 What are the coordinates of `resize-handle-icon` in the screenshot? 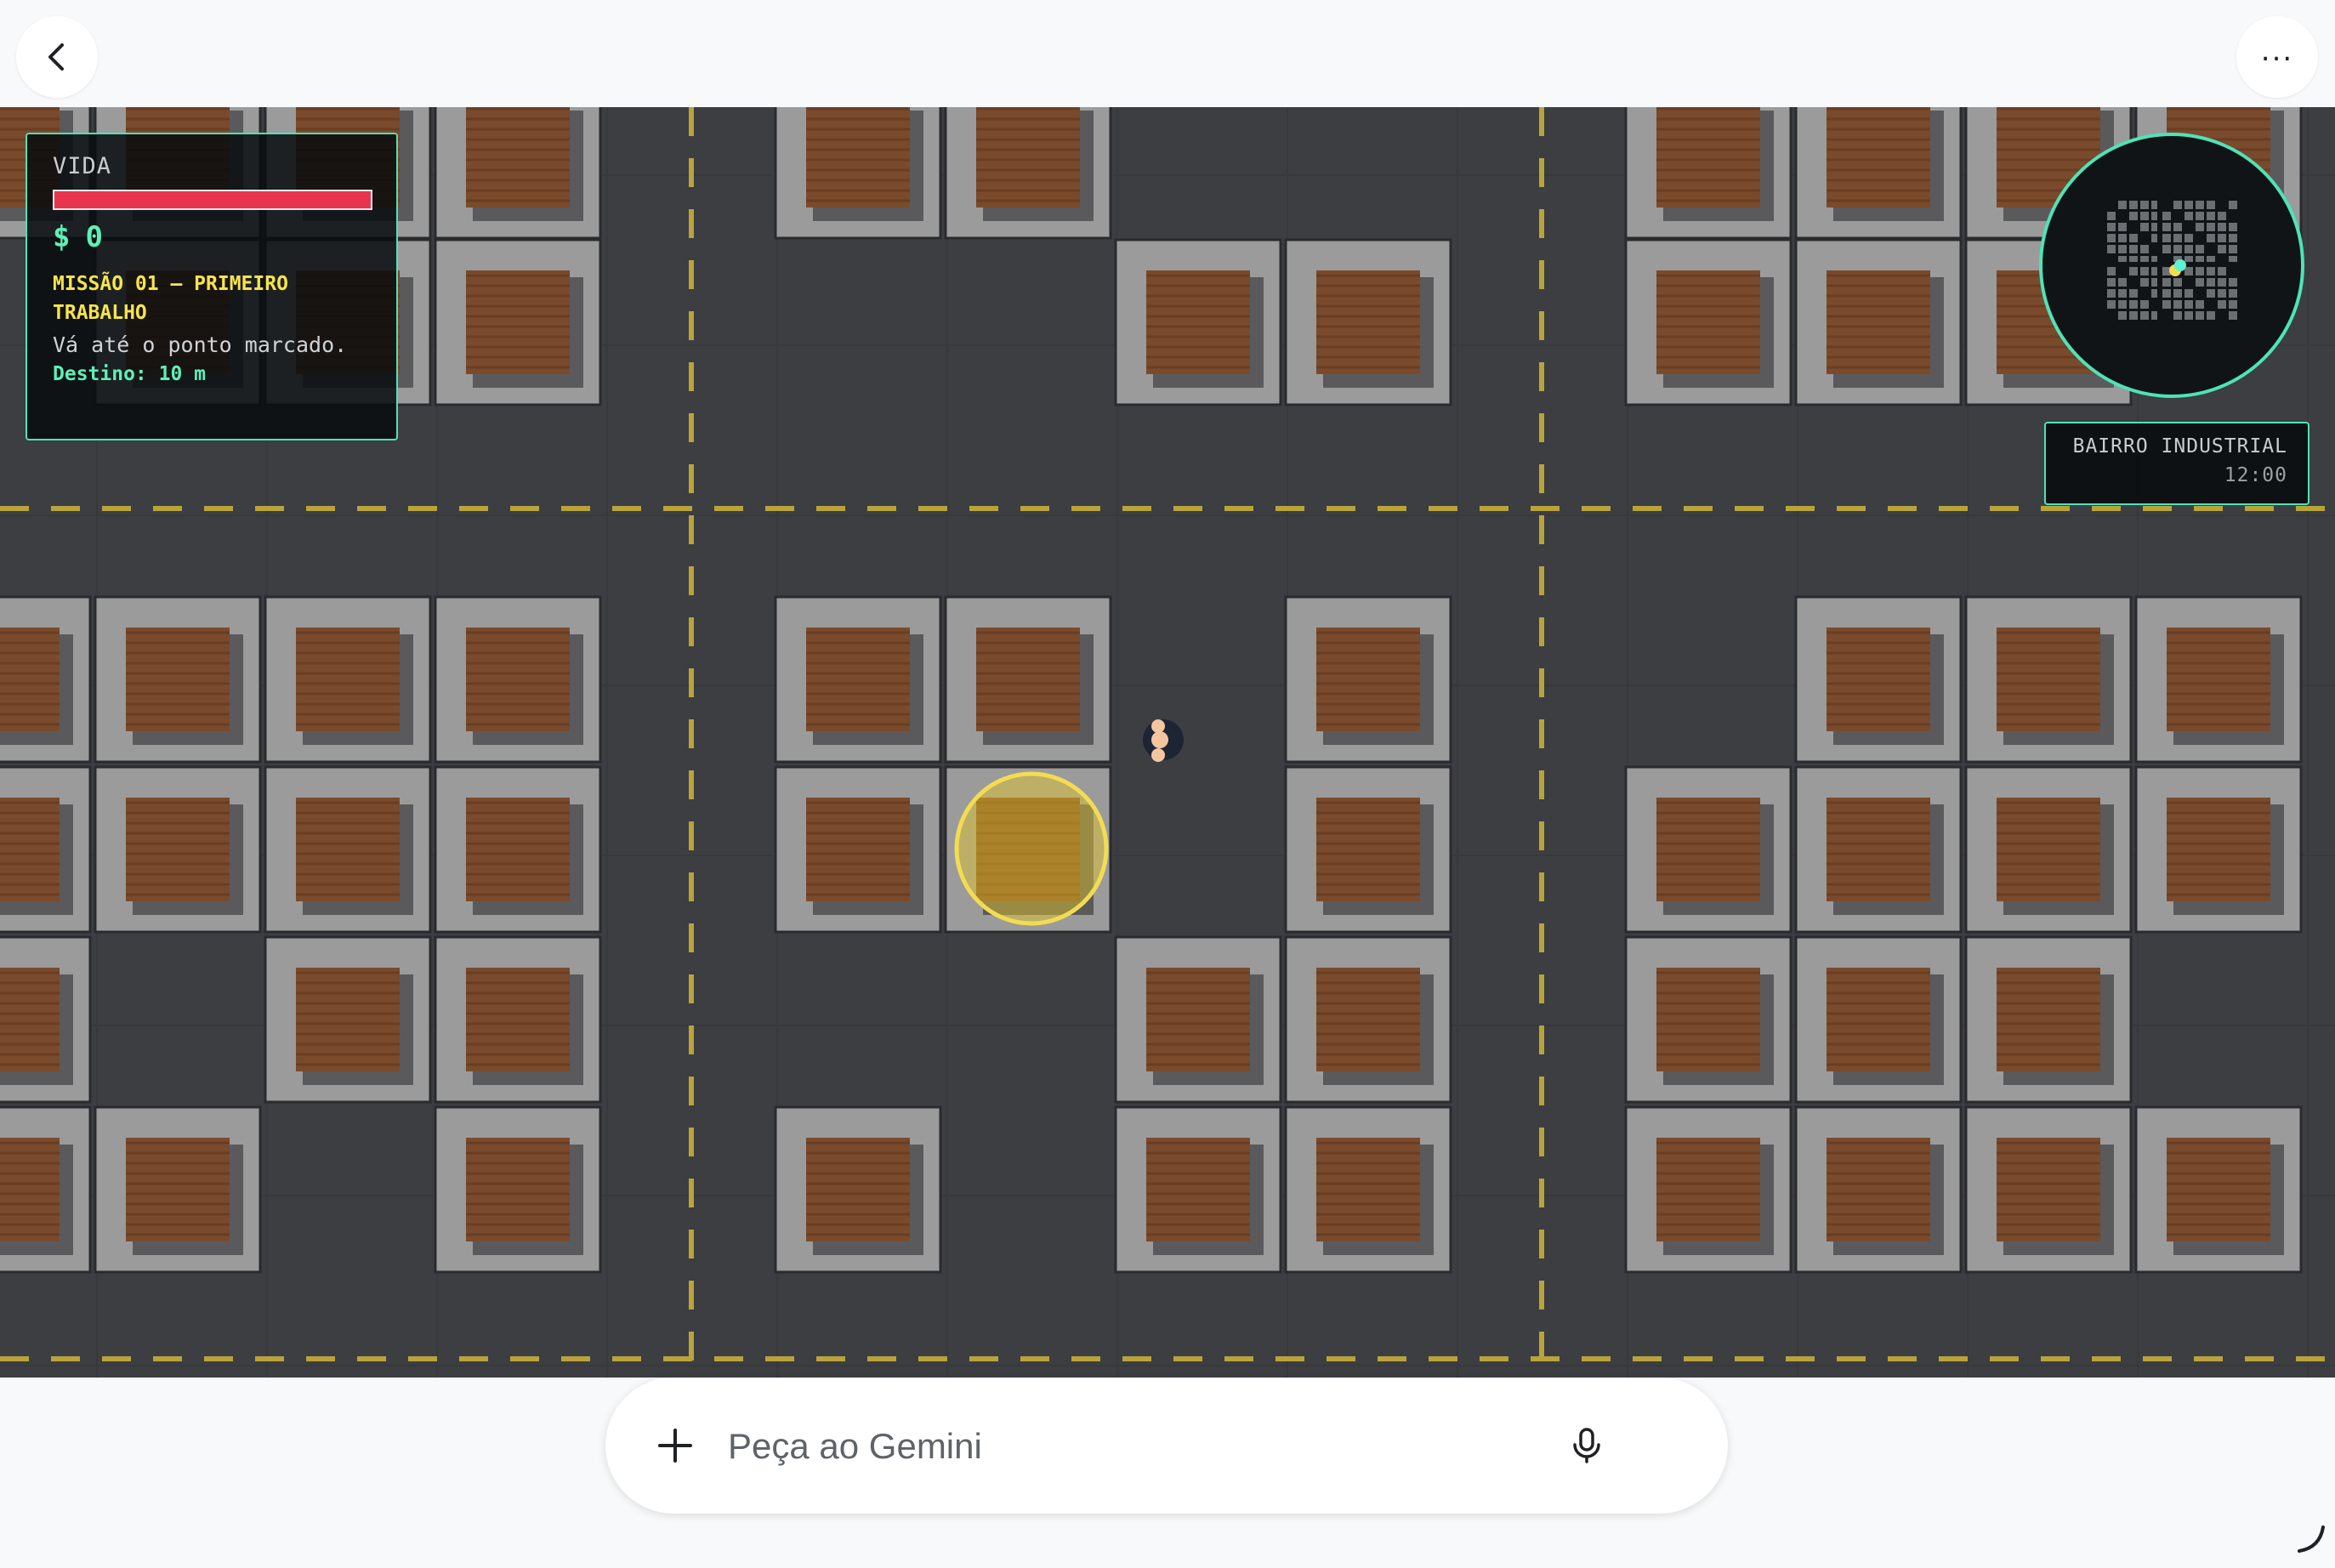 It's located at (2311, 1539).